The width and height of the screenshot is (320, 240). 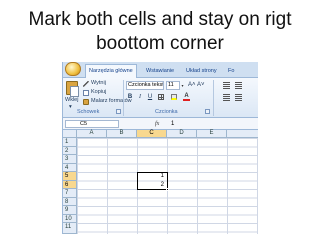 What do you see at coordinates (226, 85) in the screenshot?
I see `align-top-icon` at bounding box center [226, 85].